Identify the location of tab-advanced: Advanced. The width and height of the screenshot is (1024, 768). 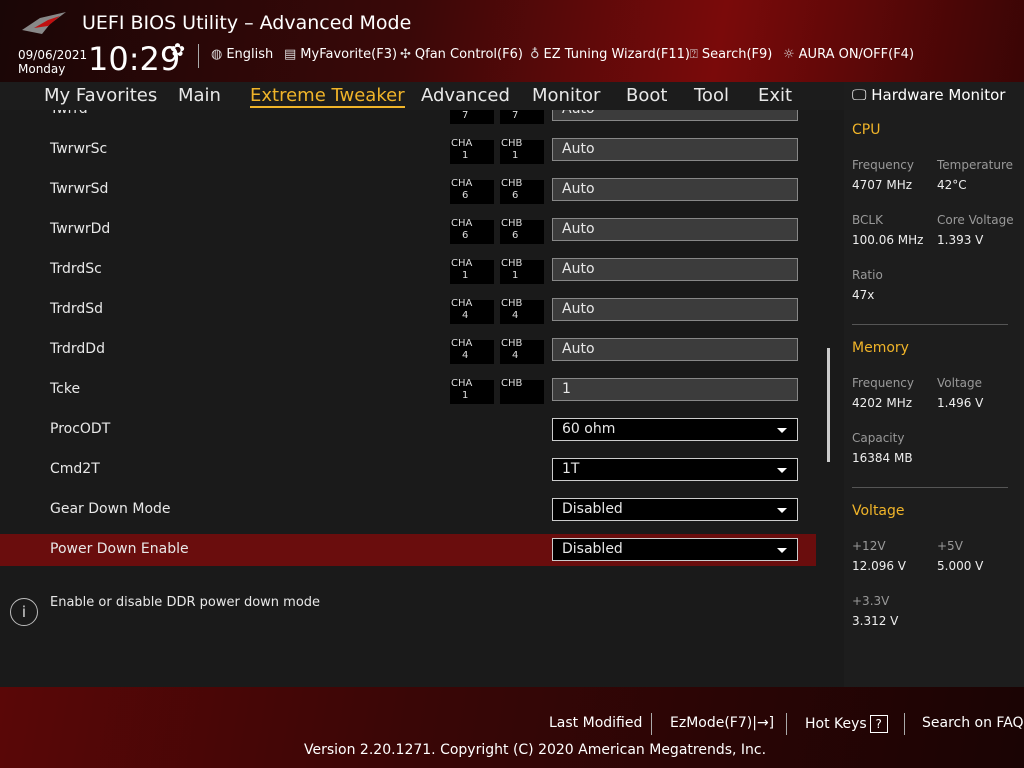
(465, 95).